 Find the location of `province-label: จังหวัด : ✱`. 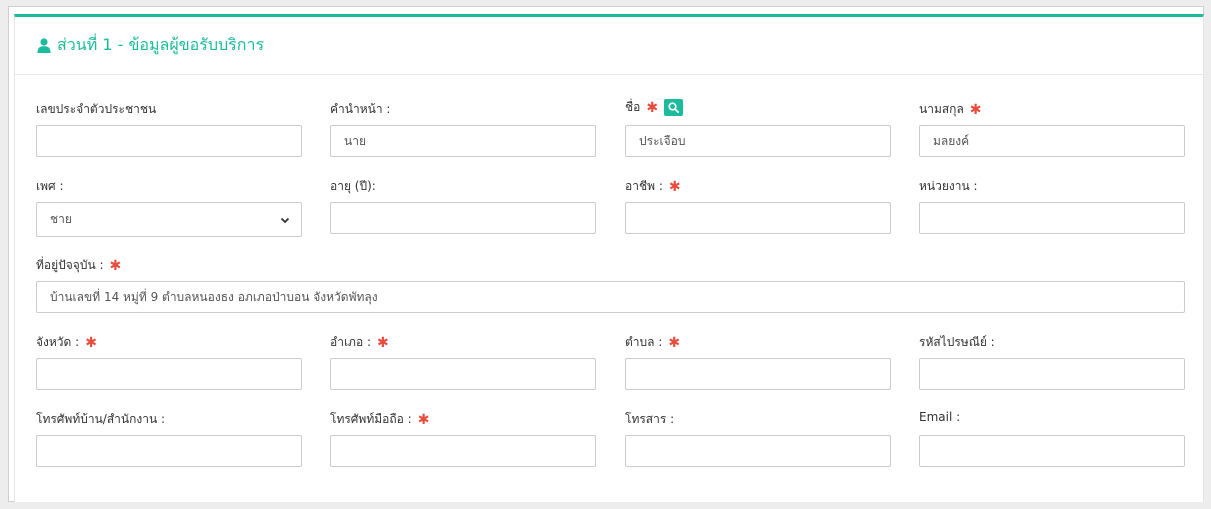

province-label: จังหวัด : ✱ is located at coordinates (66, 342).